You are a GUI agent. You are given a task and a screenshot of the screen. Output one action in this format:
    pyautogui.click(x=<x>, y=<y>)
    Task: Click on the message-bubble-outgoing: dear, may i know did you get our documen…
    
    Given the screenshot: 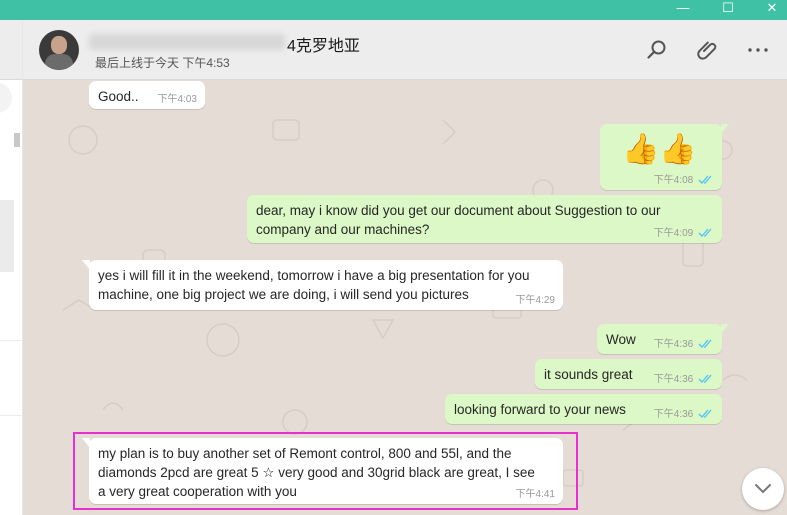 What is the action you would take?
    pyautogui.click(x=484, y=219)
    